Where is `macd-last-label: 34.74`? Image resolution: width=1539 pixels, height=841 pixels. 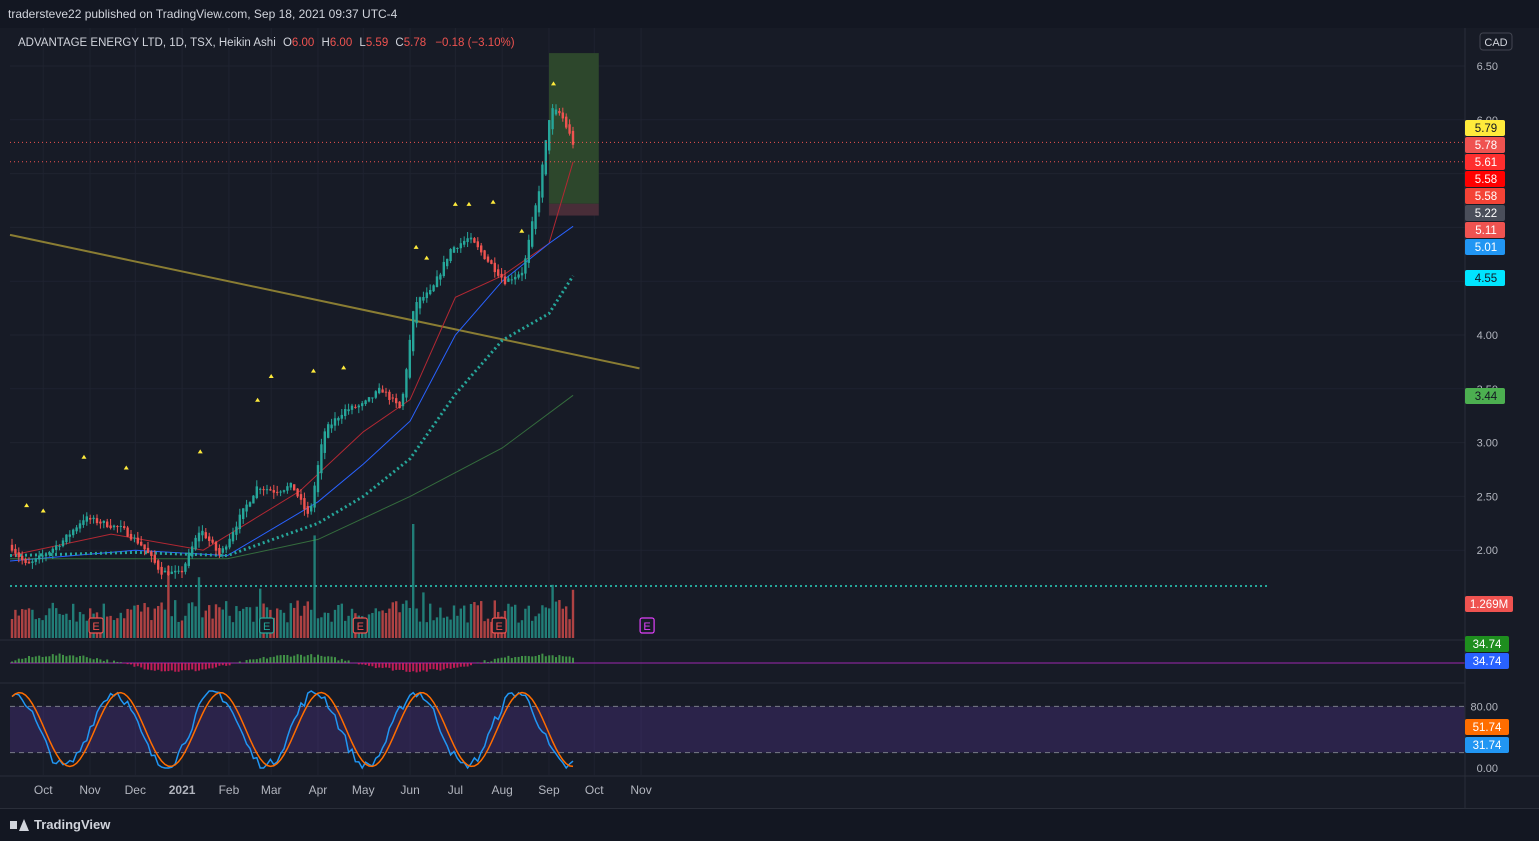
macd-last-label: 34.74 is located at coordinates (1487, 661).